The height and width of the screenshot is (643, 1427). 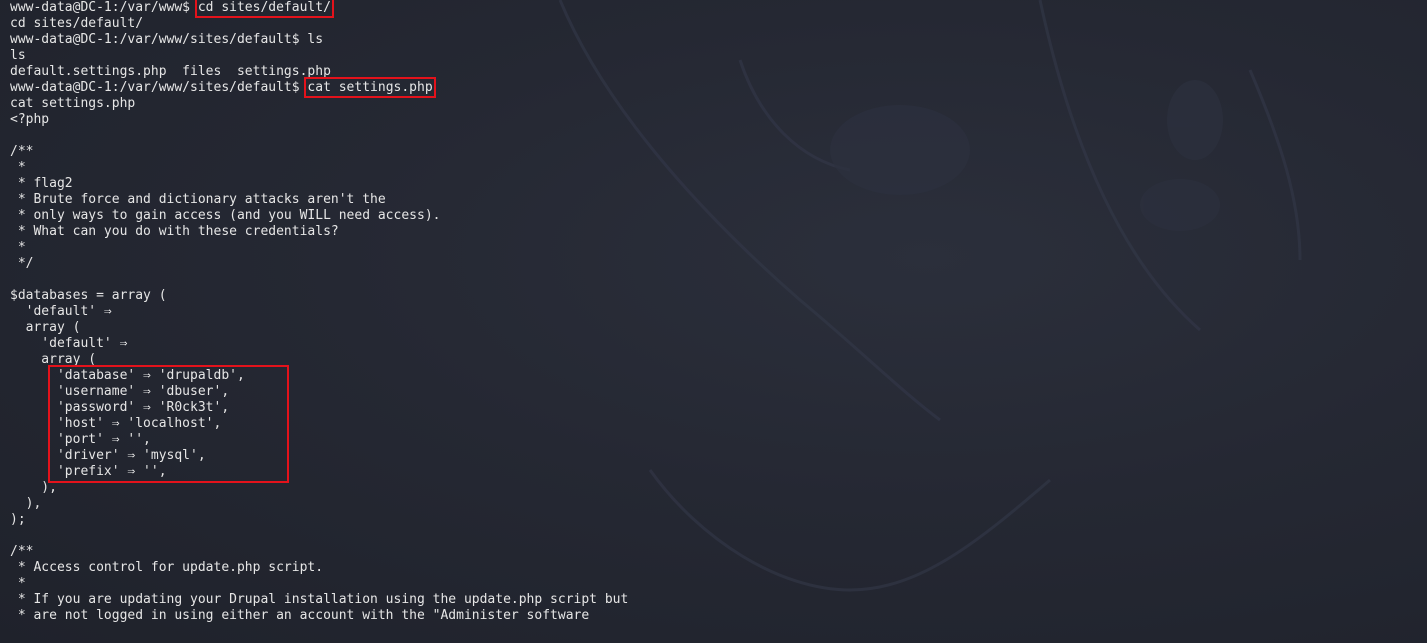 I want to click on output-line: cd sites/default/, so click(x=77, y=23).